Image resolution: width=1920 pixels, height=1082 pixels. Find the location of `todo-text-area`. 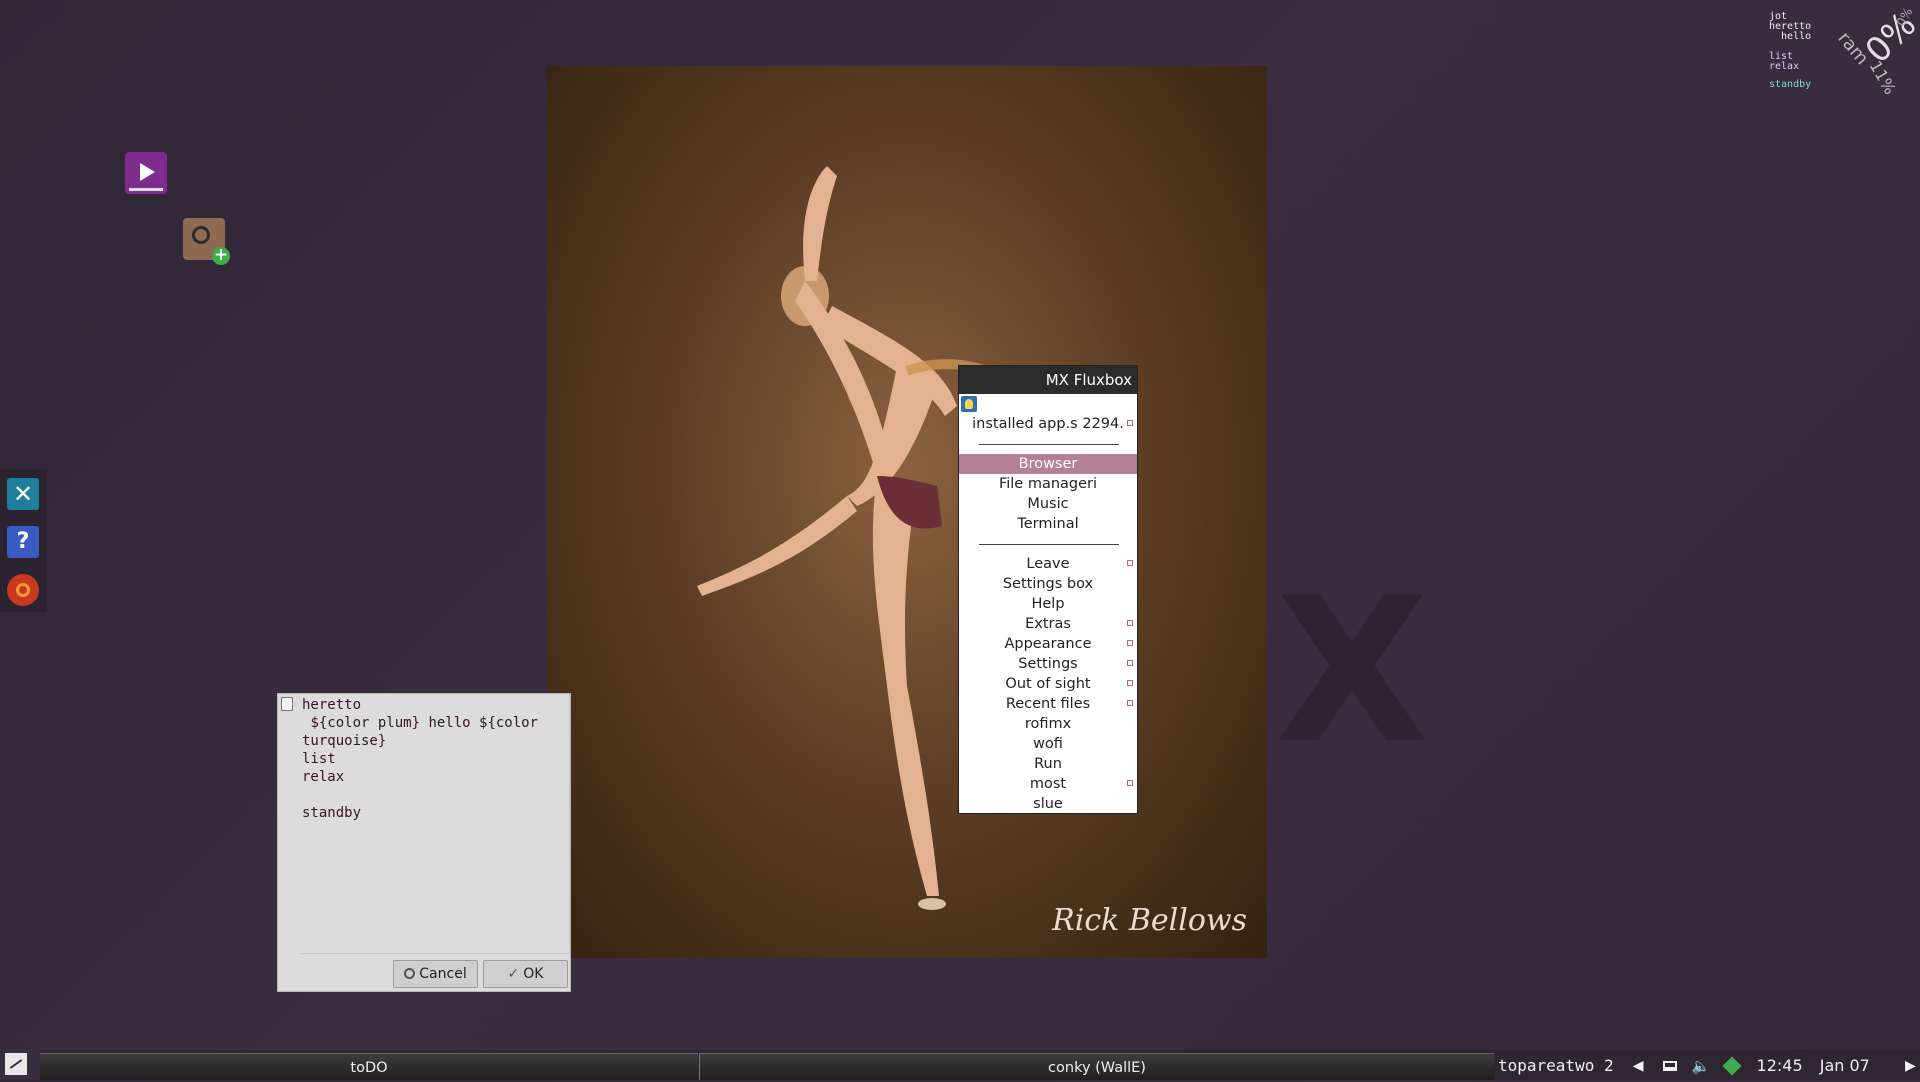

todo-text-area is located at coordinates (435, 824).